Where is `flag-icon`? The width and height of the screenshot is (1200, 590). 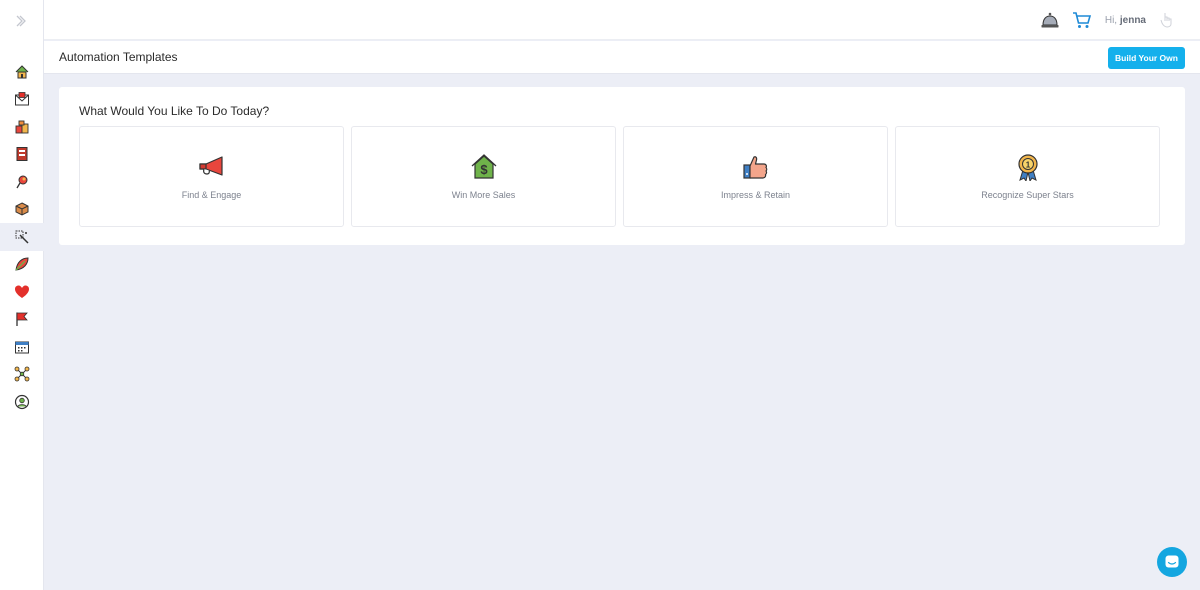 flag-icon is located at coordinates (22, 319).